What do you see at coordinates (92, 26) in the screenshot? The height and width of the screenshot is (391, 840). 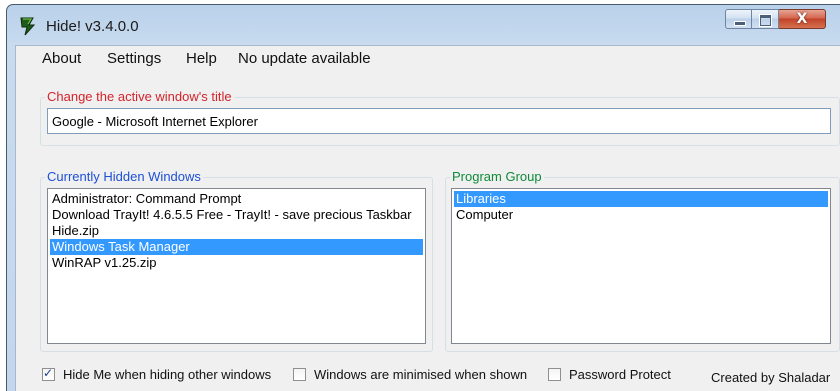 I see `window-title: Hide! v3.4.0.0` at bounding box center [92, 26].